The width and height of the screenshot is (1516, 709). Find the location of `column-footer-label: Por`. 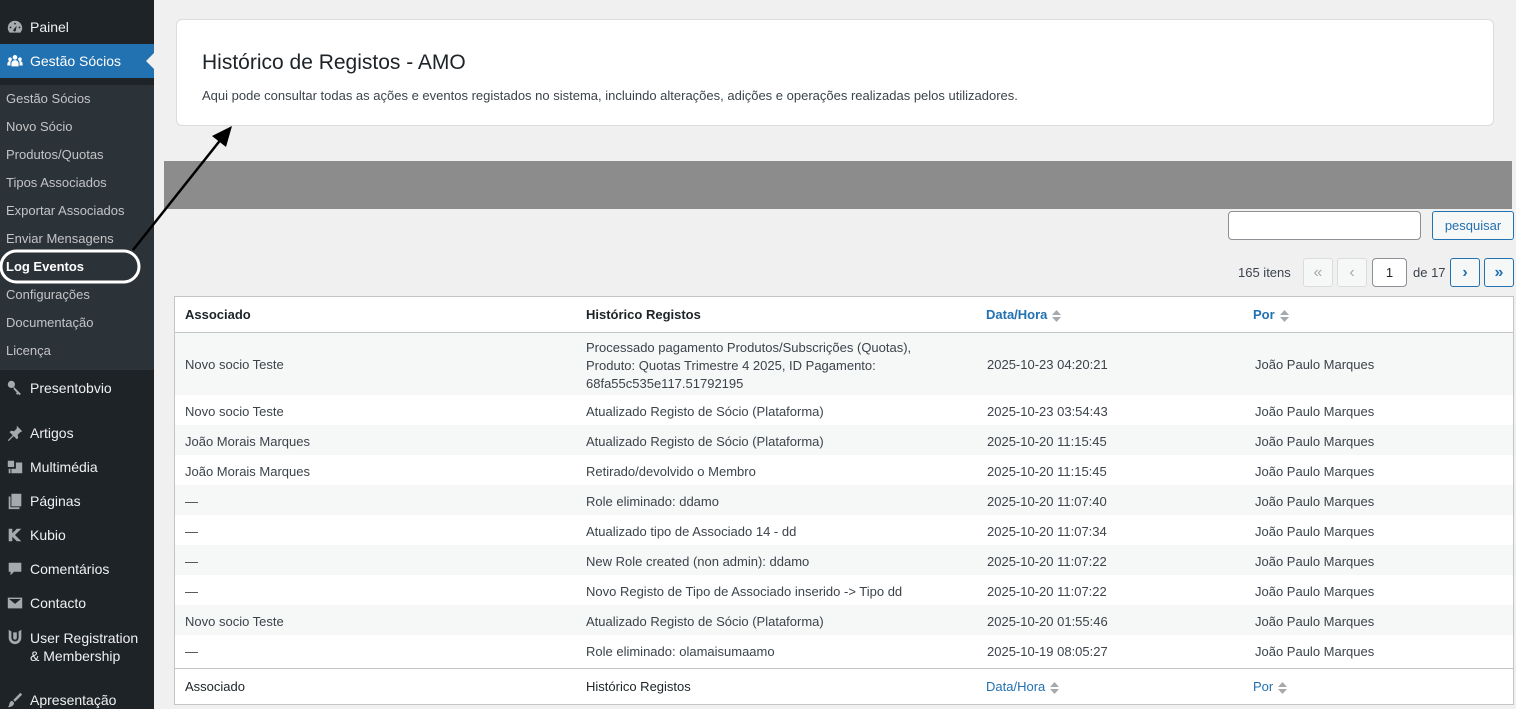

column-footer-label: Por is located at coordinates (1263, 686).